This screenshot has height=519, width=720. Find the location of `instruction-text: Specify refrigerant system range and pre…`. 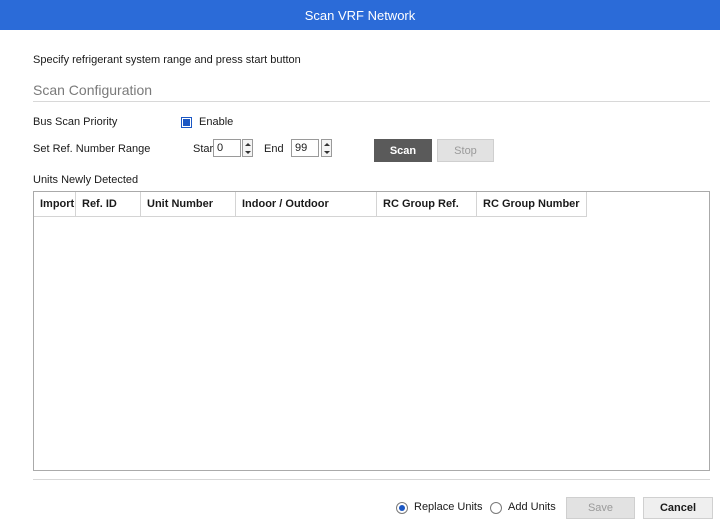

instruction-text: Specify refrigerant system range and pre… is located at coordinates (167, 60).